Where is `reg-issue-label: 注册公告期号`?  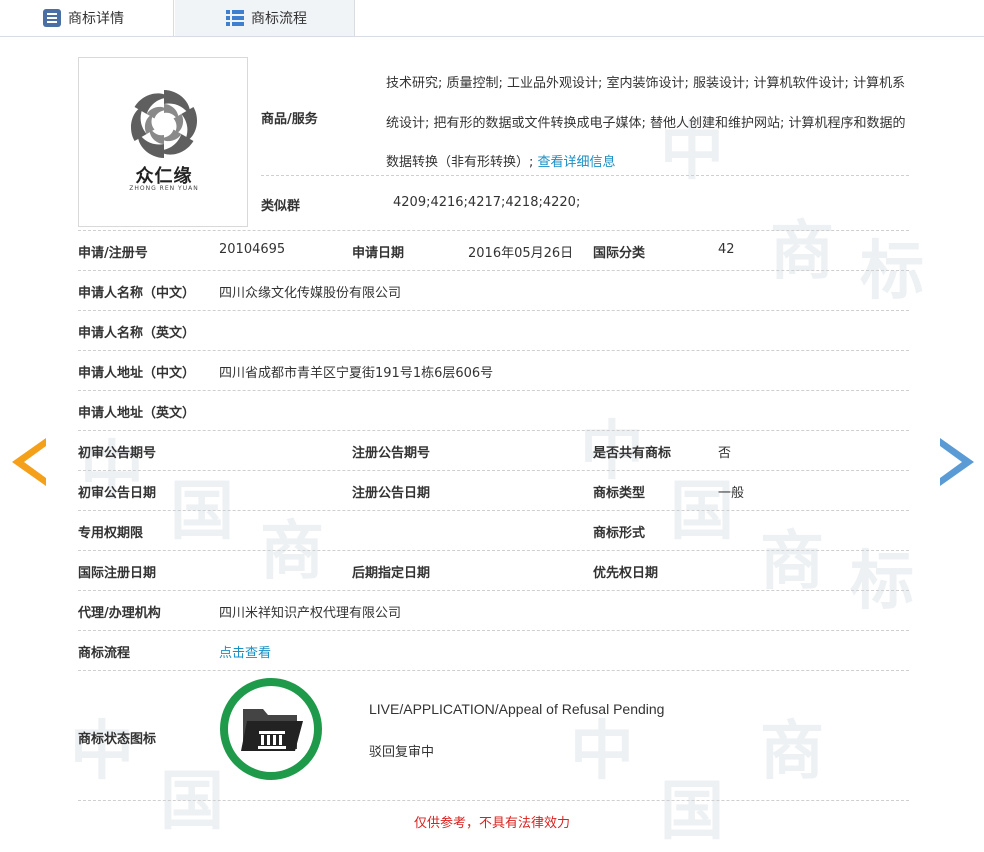
reg-issue-label: 注册公告期号 is located at coordinates (391, 453).